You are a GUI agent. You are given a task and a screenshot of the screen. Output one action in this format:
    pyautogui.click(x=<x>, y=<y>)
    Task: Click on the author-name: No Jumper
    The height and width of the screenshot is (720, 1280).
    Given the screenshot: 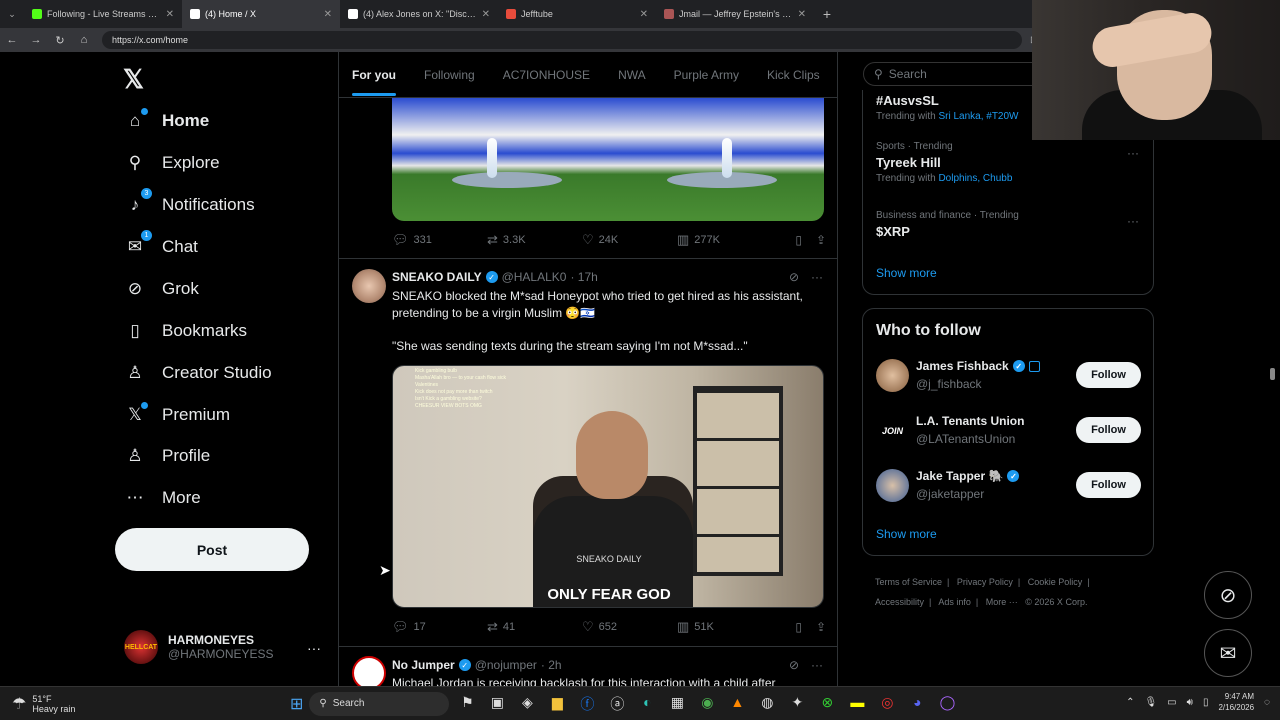 What is the action you would take?
    pyautogui.click(x=423, y=665)
    